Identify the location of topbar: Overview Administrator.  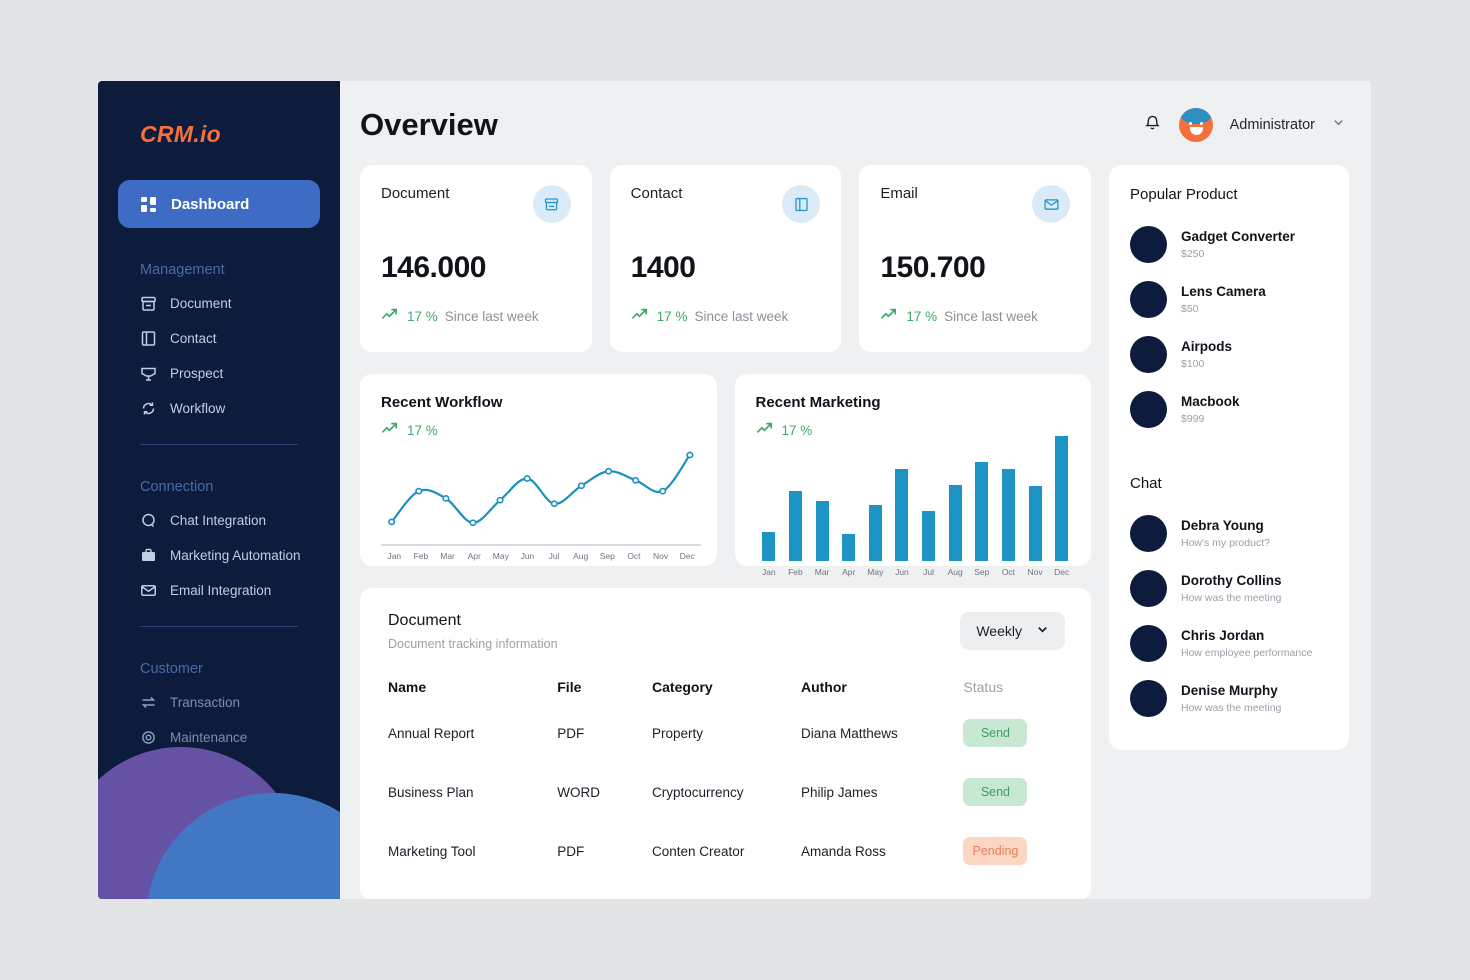
(854, 125).